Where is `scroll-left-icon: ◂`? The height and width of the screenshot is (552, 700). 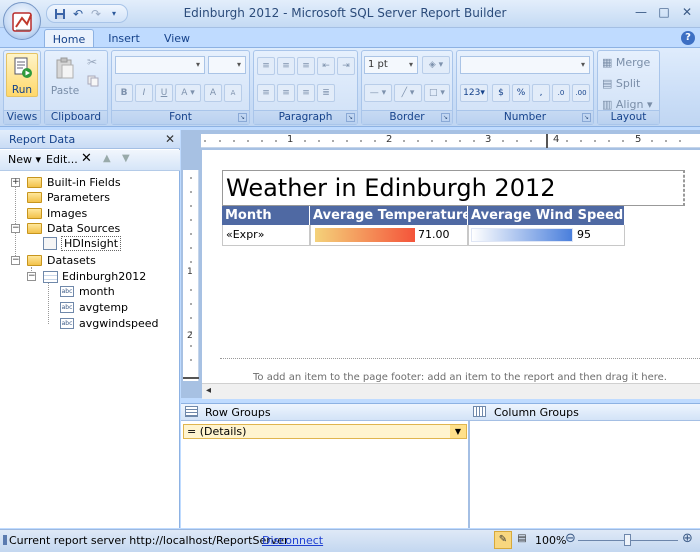
scroll-left-icon: ◂ is located at coordinates (208, 390).